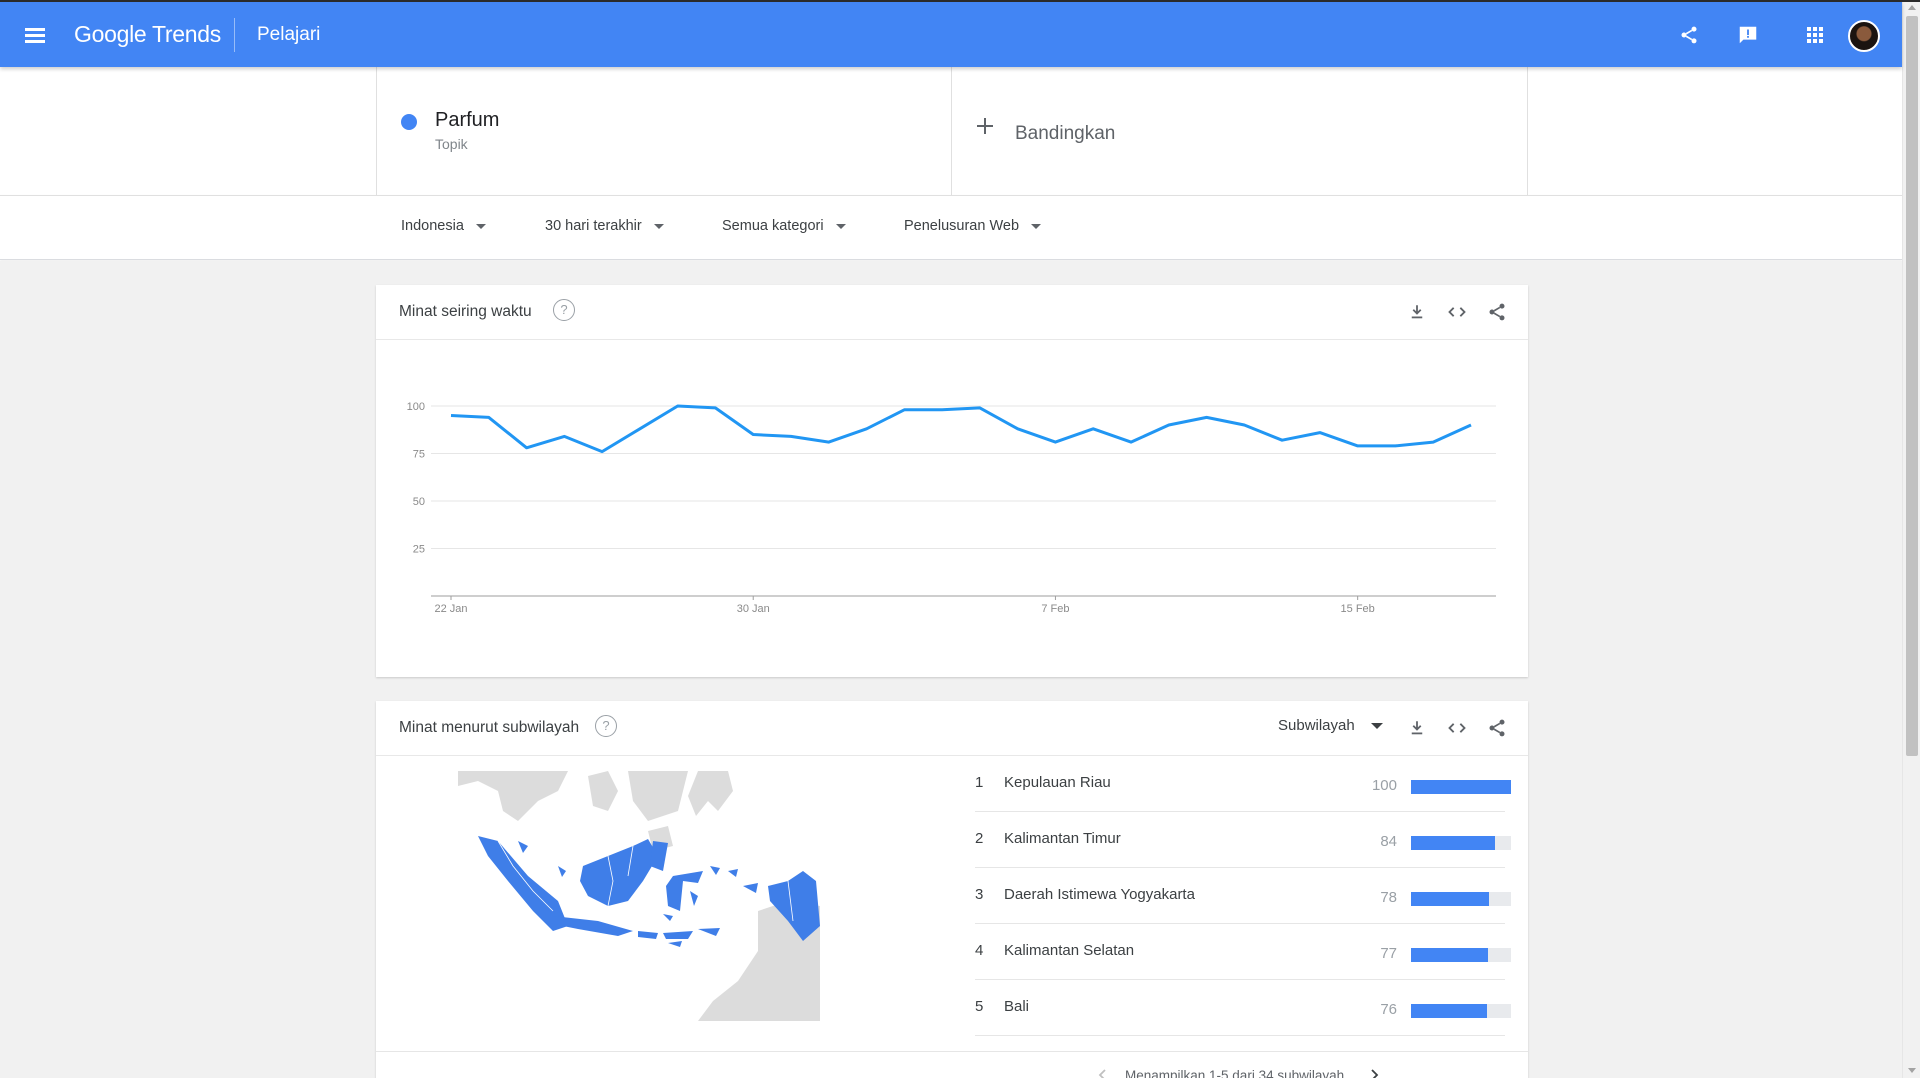 This screenshot has height=1078, width=1920. Describe the element at coordinates (1388, 841) in the screenshot. I see `region-value: 84` at that location.